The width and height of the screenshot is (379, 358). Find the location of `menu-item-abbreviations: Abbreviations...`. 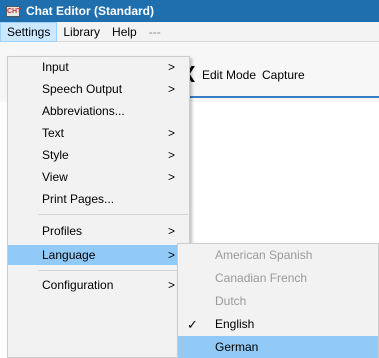

menu-item-abbreviations: Abbreviations... is located at coordinates (98, 111).